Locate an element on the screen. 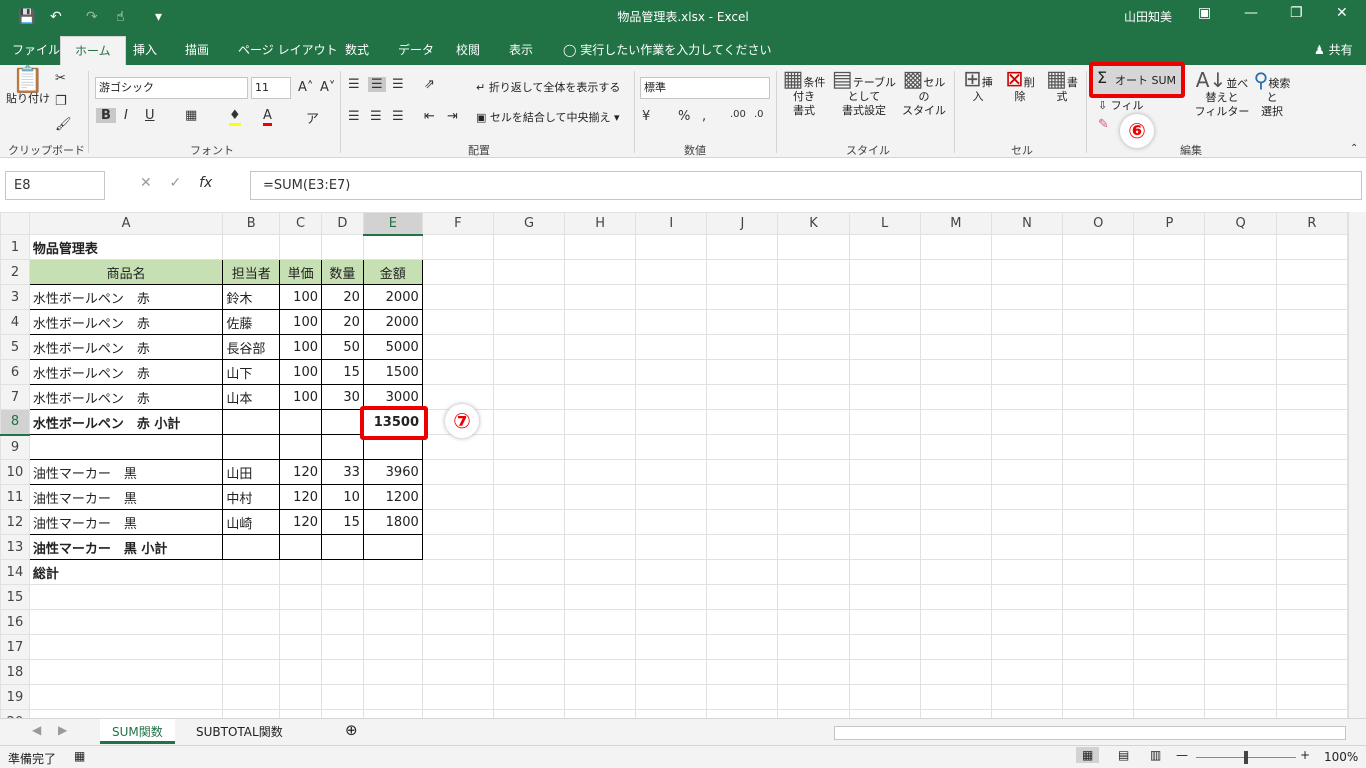  grow-font-icon: A˄ is located at coordinates (305, 87).